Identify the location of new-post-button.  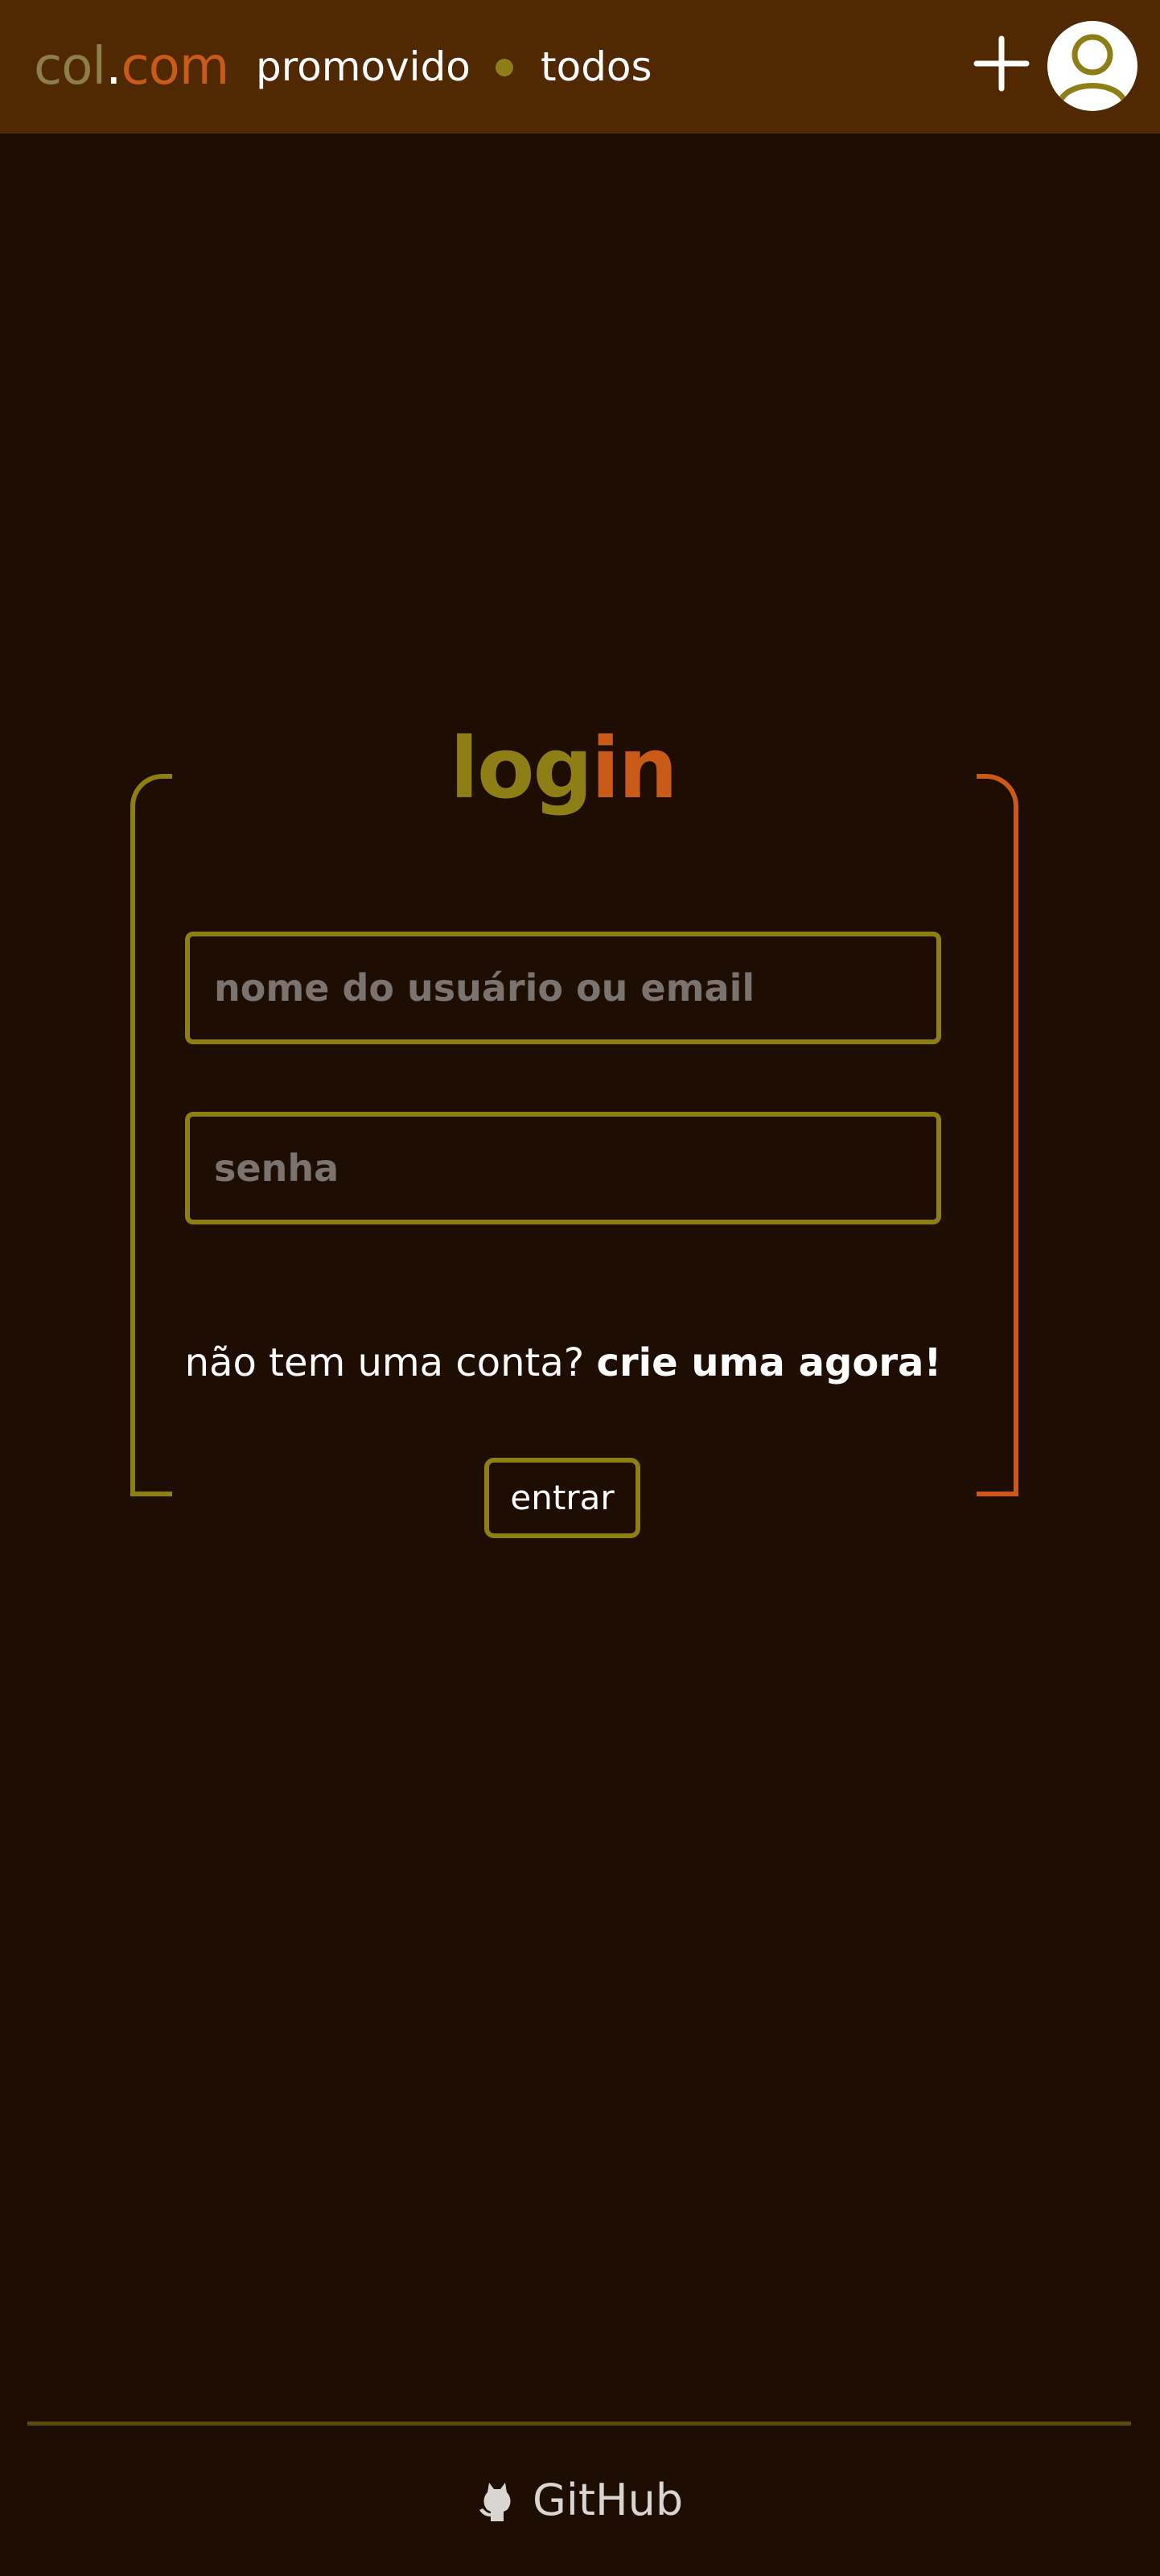
(1001, 63).